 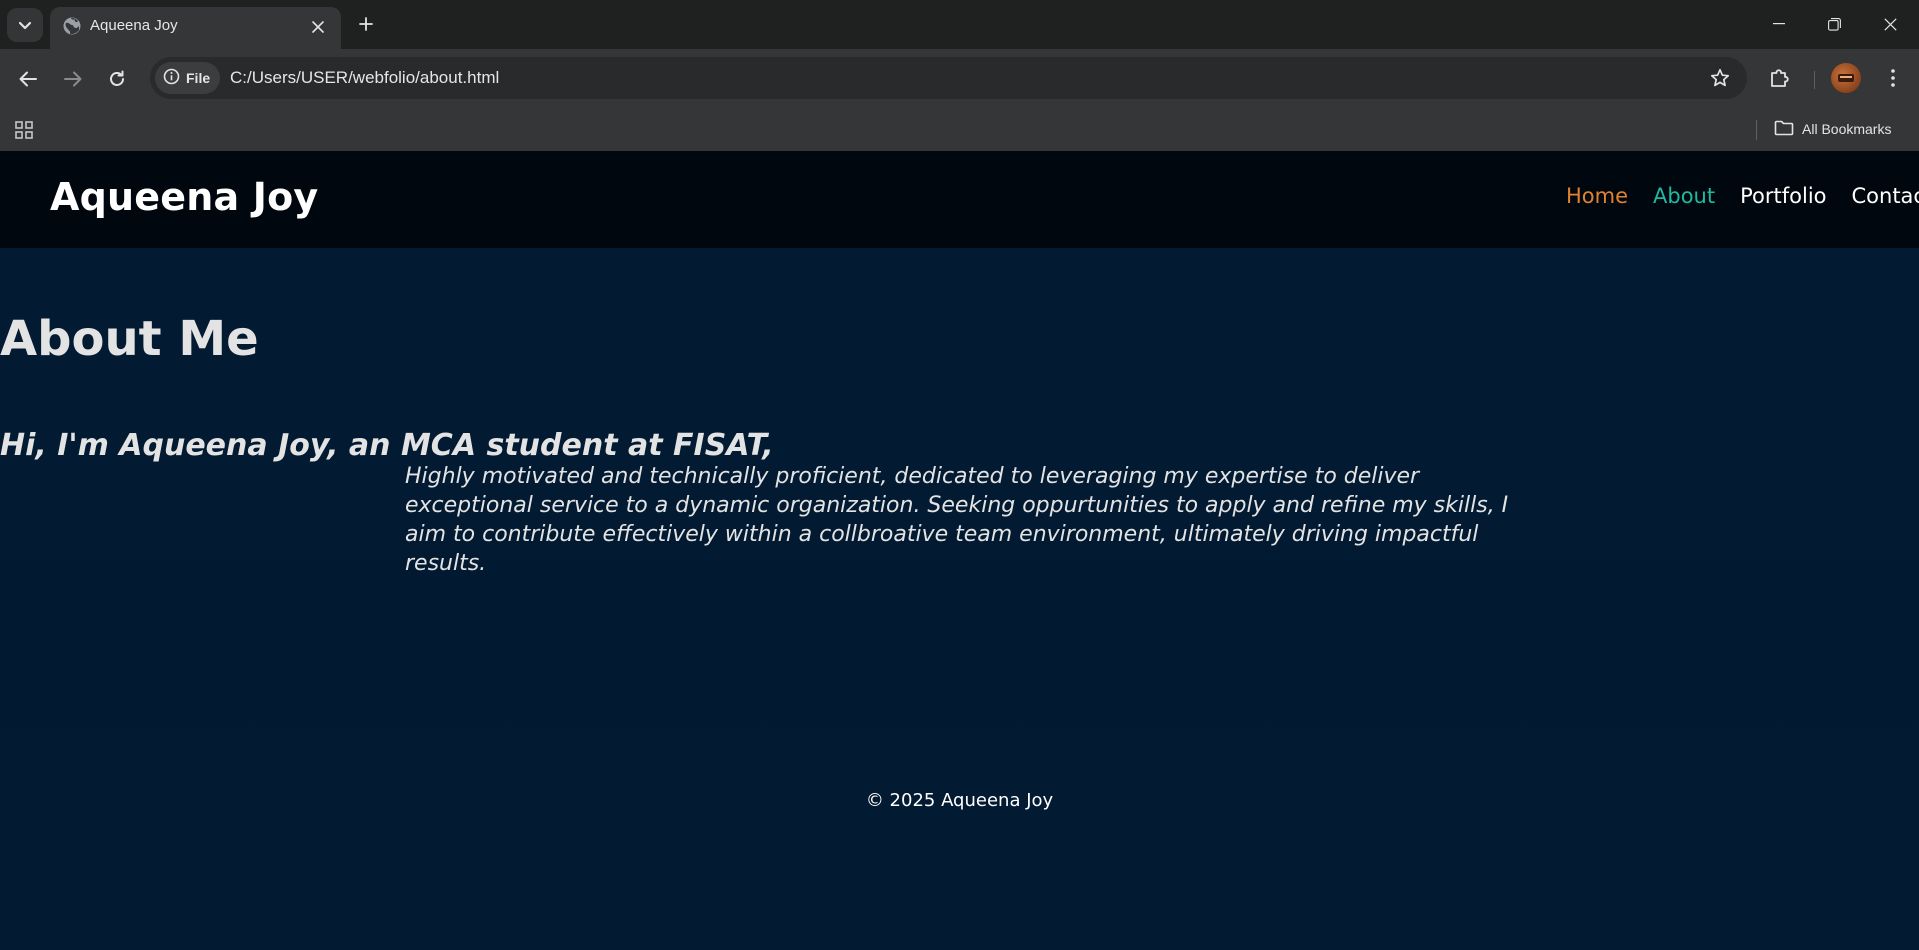 I want to click on puzzle-icon, so click(x=1780, y=78).